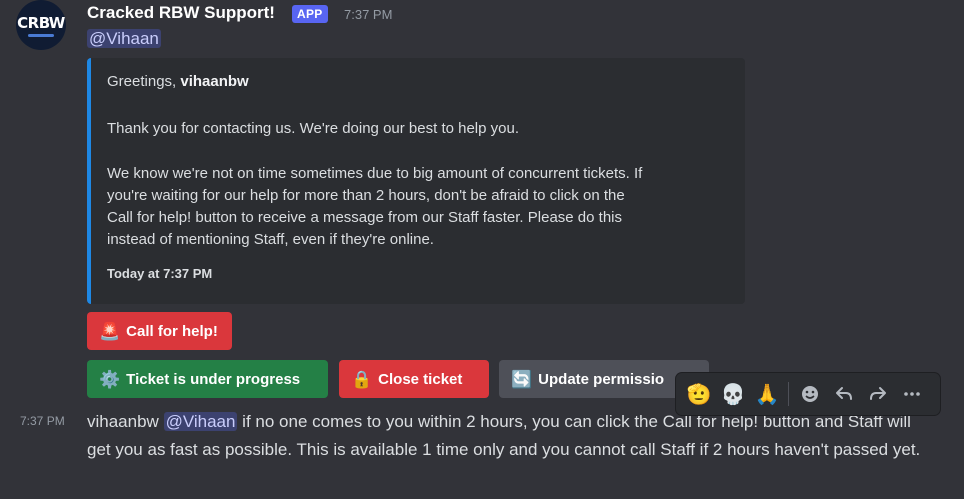 This screenshot has width=964, height=499. I want to click on more-icon, so click(912, 394).